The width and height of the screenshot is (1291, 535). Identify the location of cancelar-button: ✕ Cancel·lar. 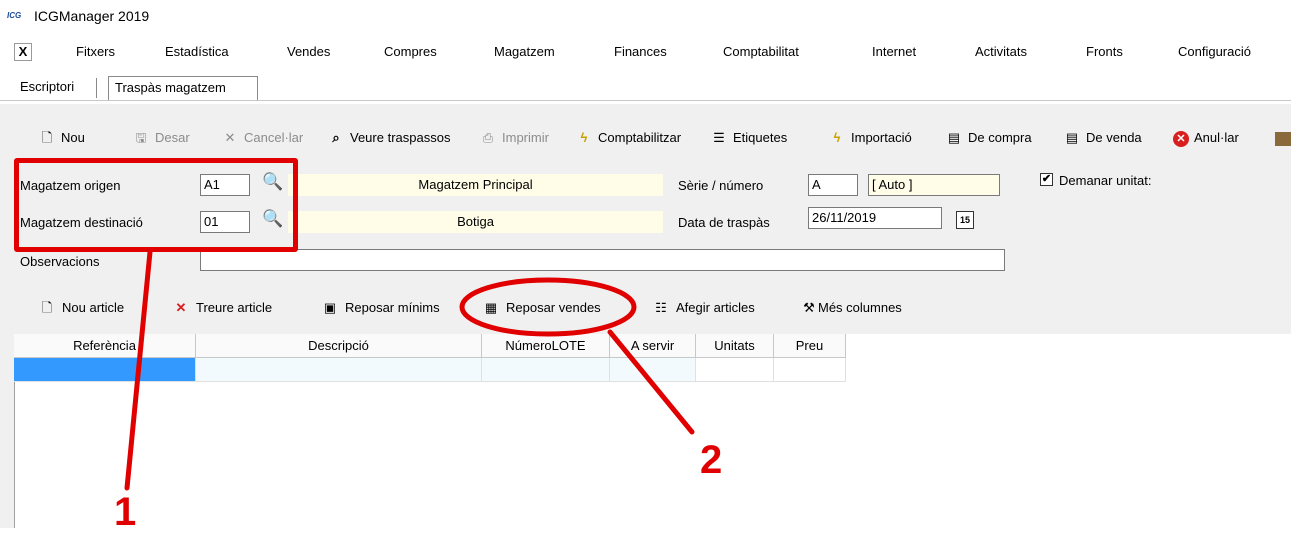
(262, 138).